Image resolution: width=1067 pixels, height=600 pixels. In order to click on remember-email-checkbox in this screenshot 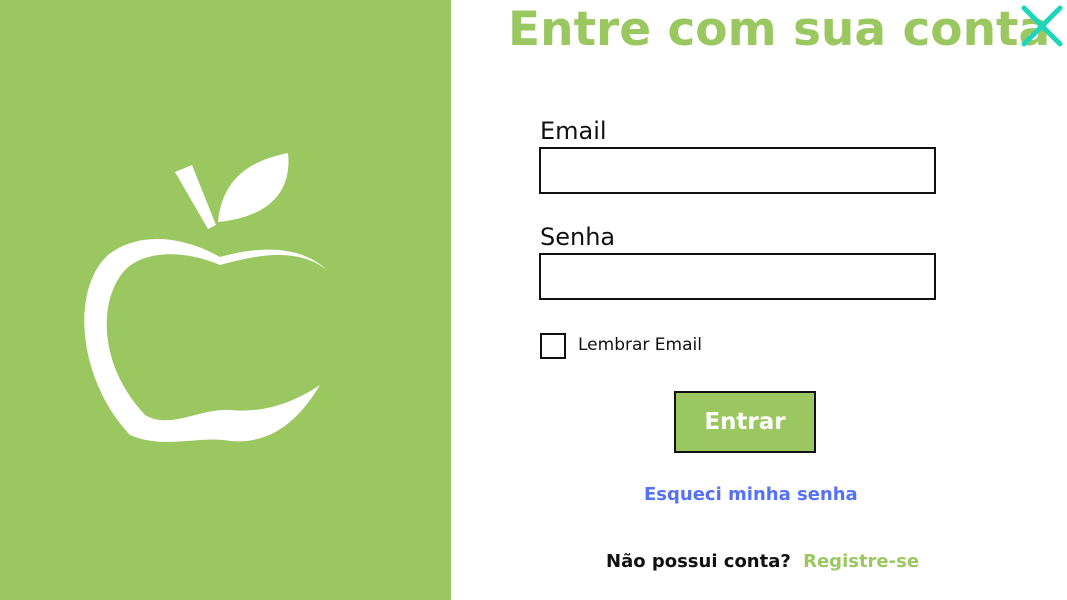, I will do `click(553, 346)`.